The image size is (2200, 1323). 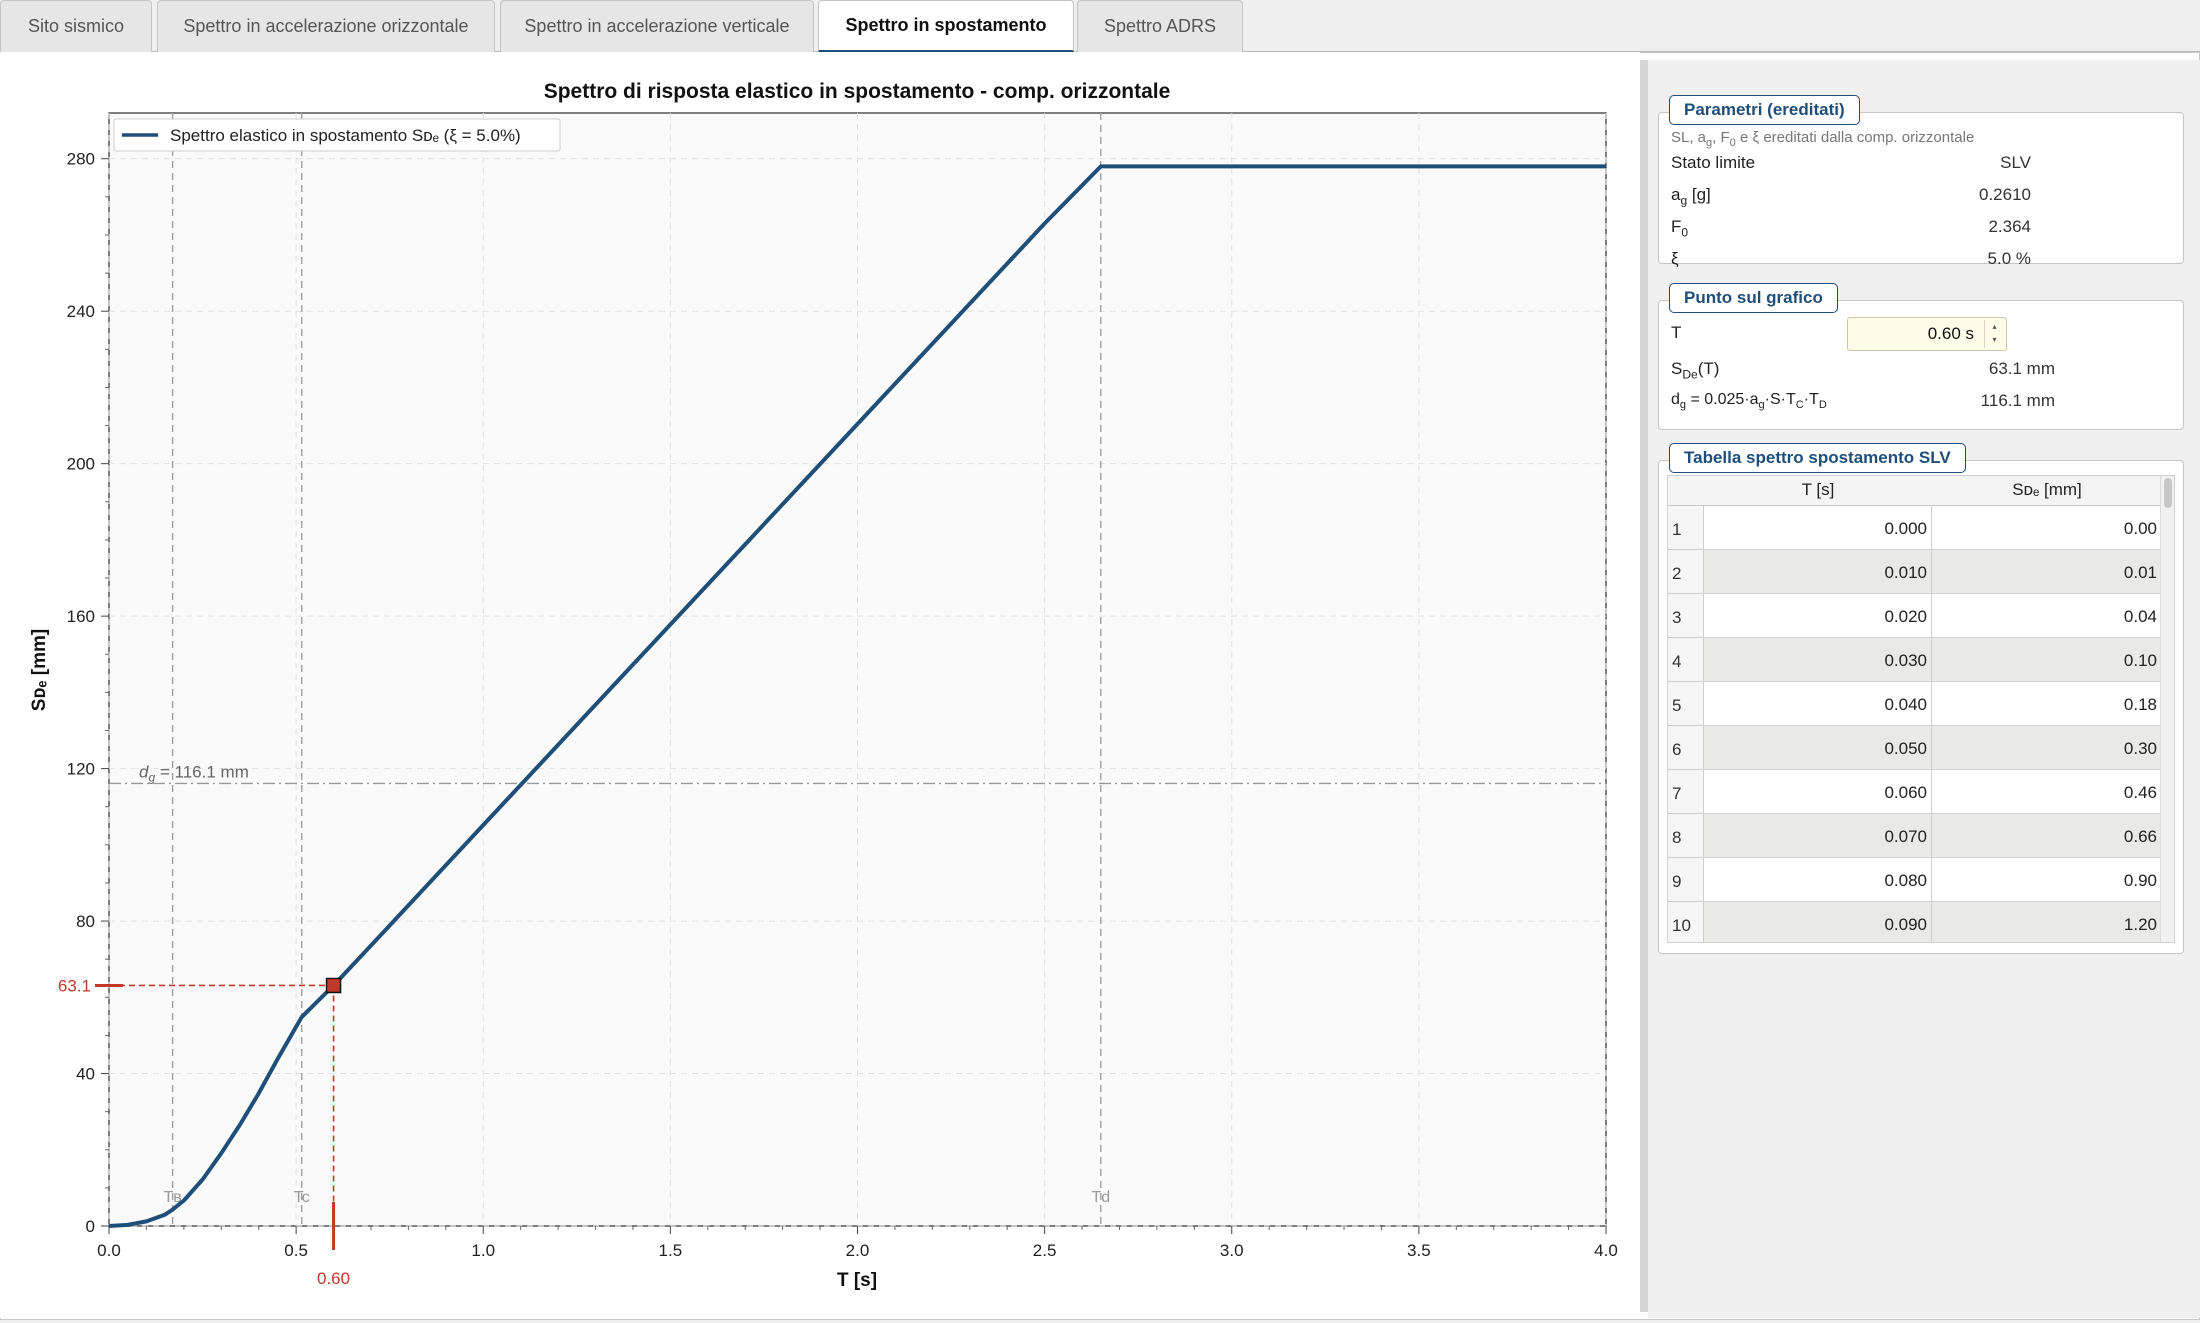 I want to click on cell-sde: 0.90, so click(x=2047, y=880).